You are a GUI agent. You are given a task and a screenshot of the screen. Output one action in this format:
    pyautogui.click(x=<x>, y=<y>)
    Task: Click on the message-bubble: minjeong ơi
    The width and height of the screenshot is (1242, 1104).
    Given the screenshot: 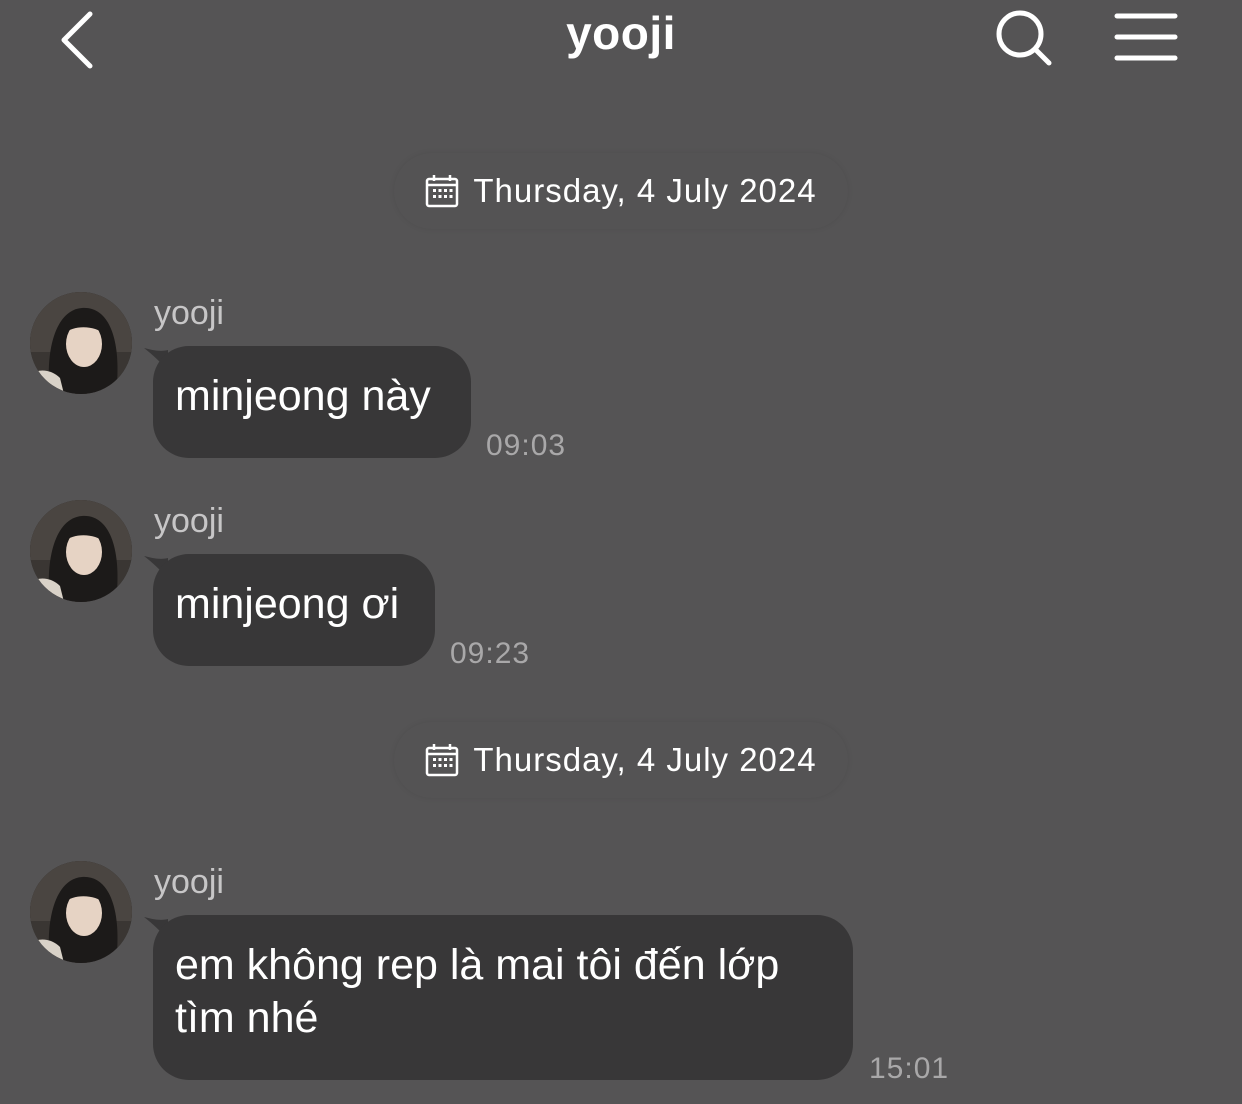 What is the action you would take?
    pyautogui.click(x=294, y=610)
    